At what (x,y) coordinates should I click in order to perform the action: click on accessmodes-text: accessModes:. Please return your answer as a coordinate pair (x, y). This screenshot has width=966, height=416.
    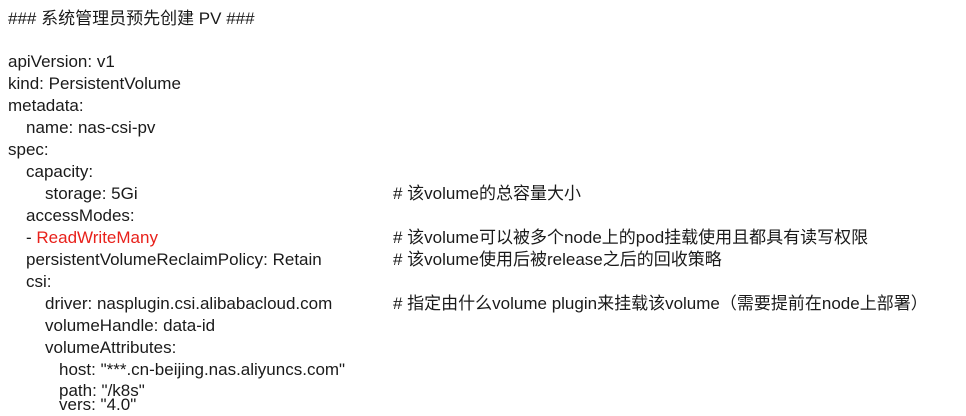
    Looking at the image, I should click on (80, 215).